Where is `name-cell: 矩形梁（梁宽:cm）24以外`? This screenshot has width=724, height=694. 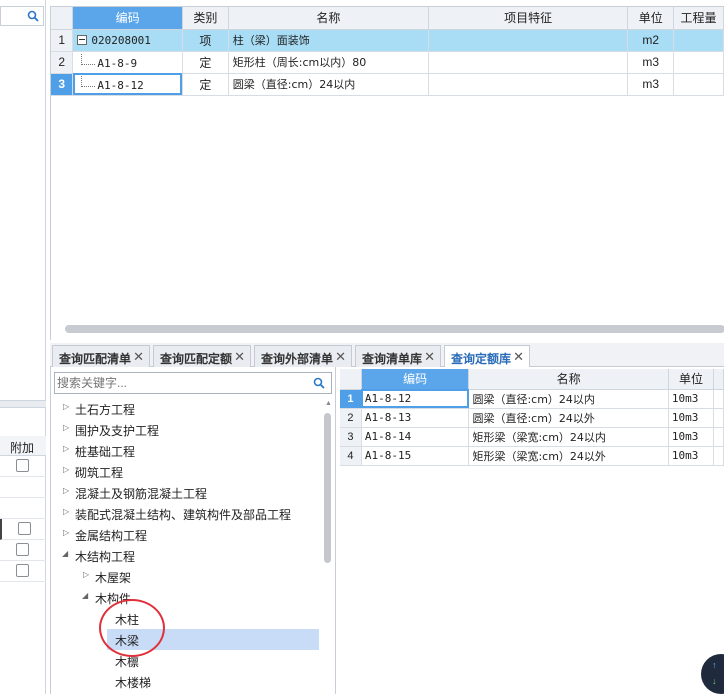 name-cell: 矩形梁（梁宽:cm）24以外 is located at coordinates (568, 456).